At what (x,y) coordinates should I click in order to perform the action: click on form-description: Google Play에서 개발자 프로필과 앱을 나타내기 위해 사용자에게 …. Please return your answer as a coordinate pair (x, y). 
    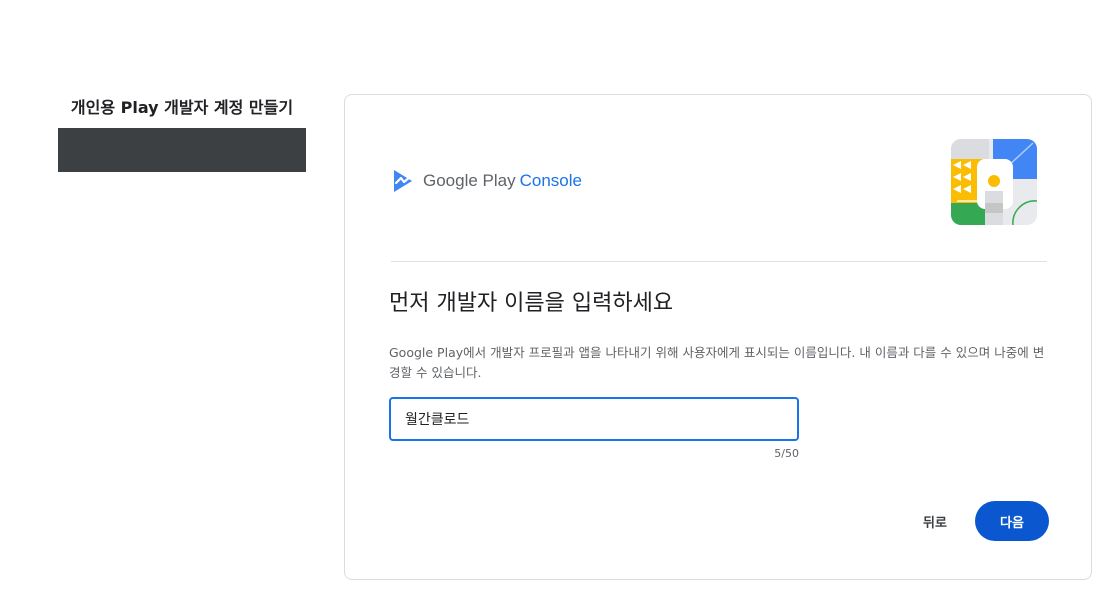
    Looking at the image, I should click on (717, 362).